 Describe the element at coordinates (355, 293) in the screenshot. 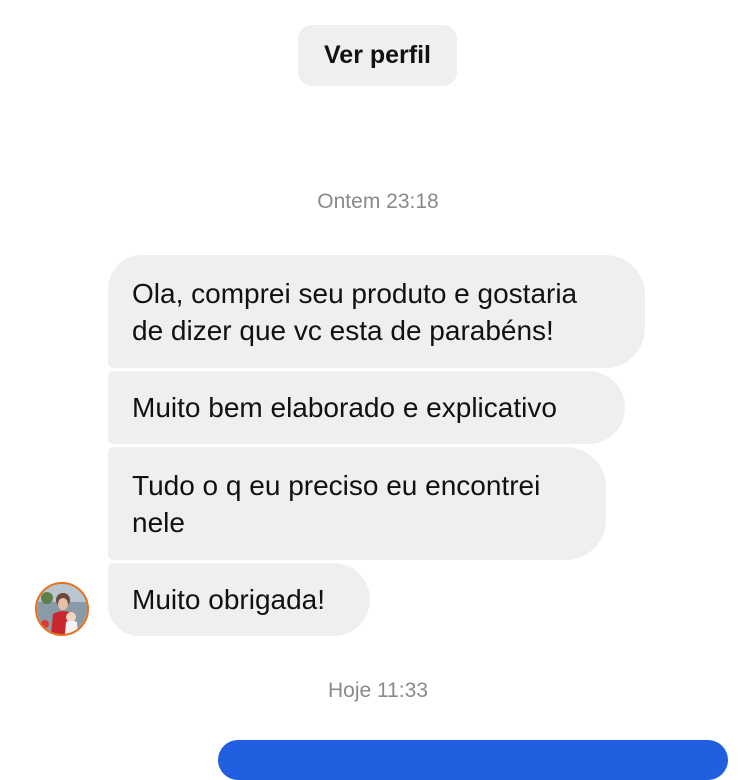

I see `message-line: Ola, comprei seu produto e gostaria` at that location.